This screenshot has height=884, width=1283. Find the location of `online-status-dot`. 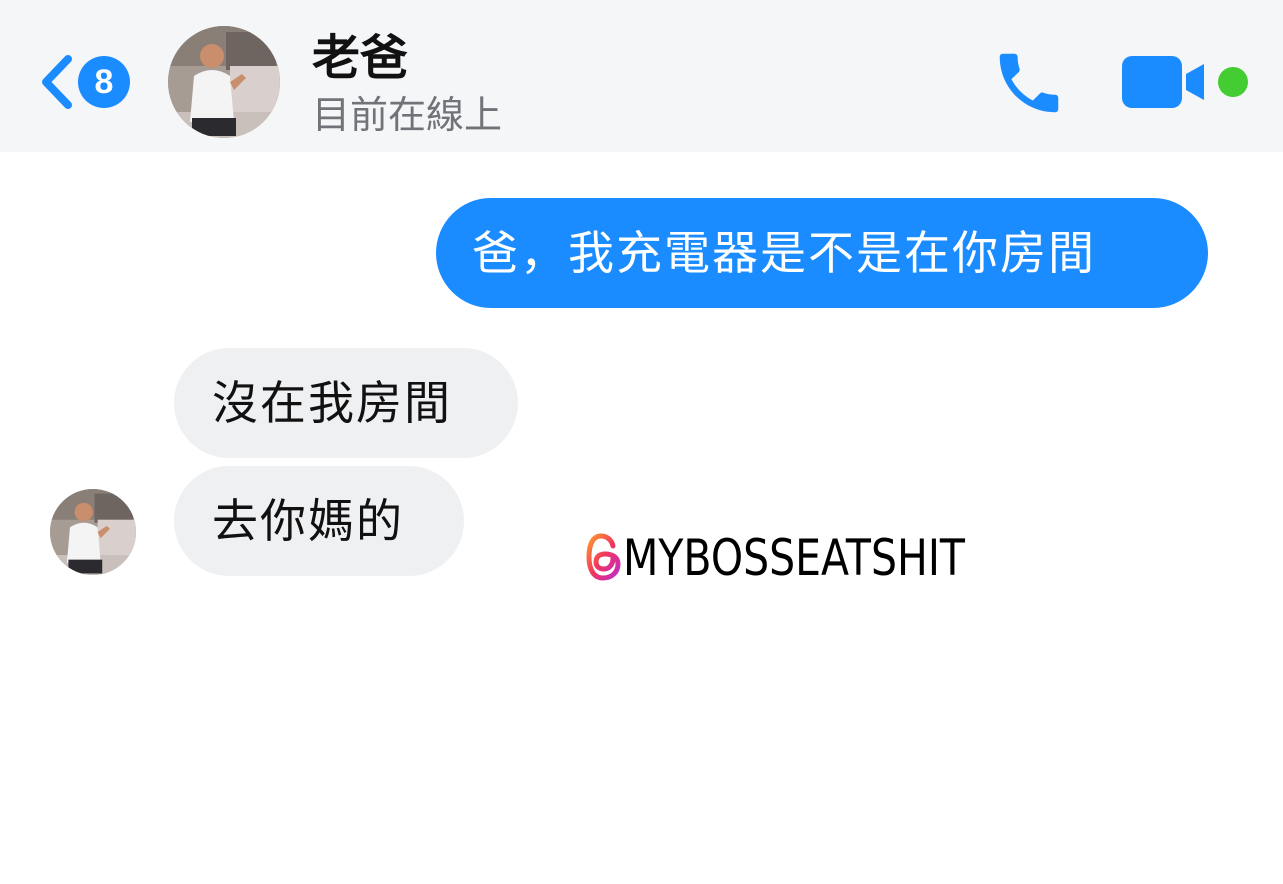

online-status-dot is located at coordinates (1233, 82).